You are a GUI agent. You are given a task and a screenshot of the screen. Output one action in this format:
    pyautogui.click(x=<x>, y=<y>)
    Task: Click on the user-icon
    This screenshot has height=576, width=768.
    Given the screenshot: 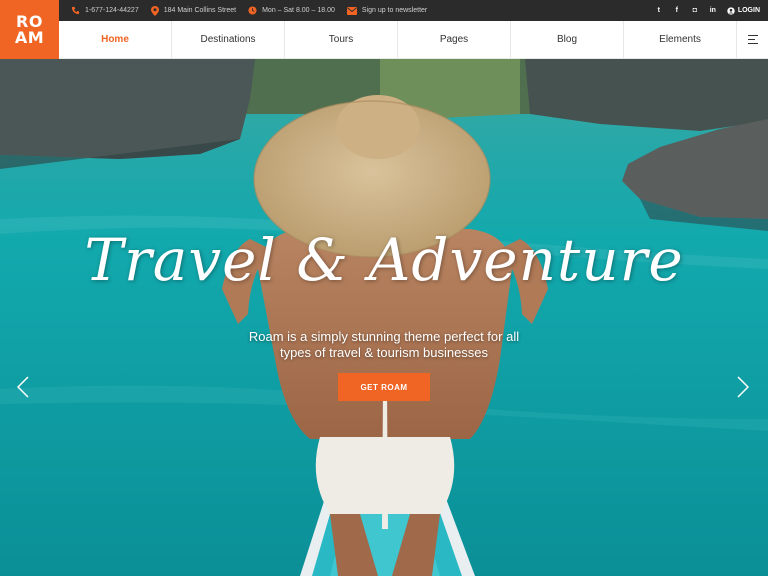 What is the action you would take?
    pyautogui.click(x=731, y=10)
    